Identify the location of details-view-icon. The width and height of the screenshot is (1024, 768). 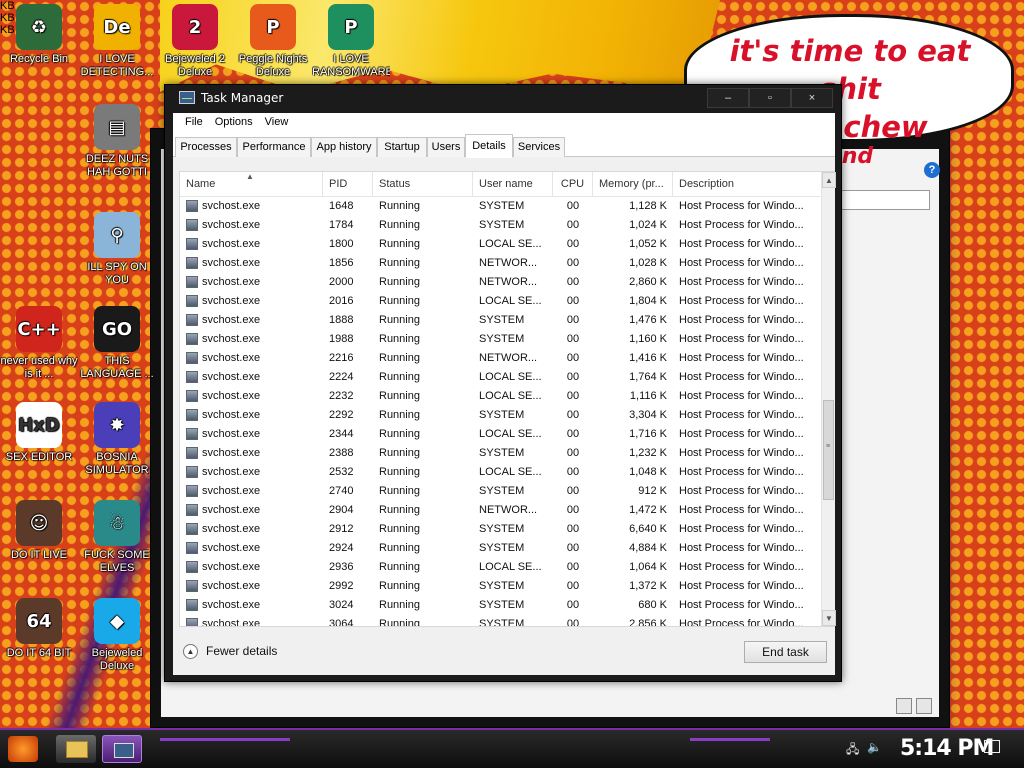
(904, 706).